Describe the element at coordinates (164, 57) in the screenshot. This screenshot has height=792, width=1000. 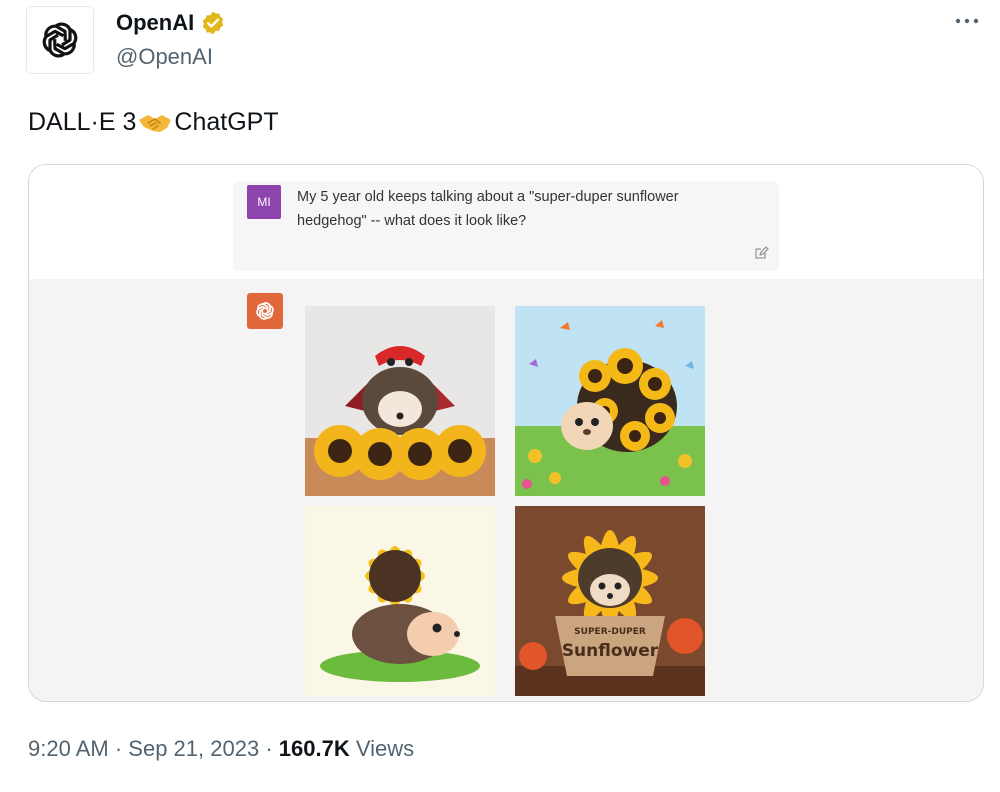
I see `author-handle: @OpenAI` at that location.